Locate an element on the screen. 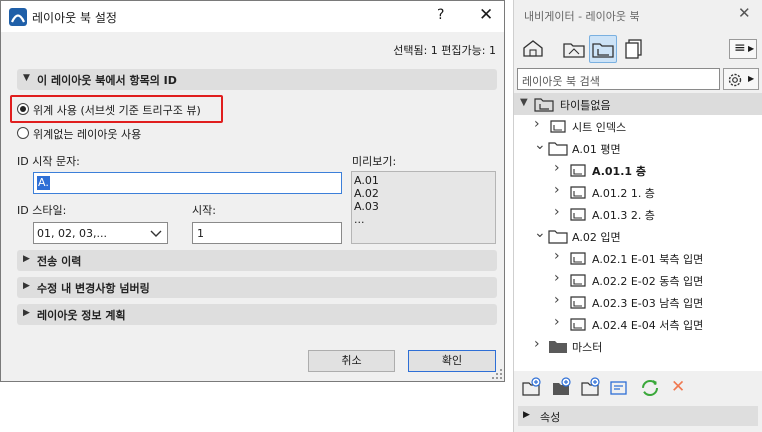 This screenshot has width=762, height=432. properties-icon is located at coordinates (619, 388).